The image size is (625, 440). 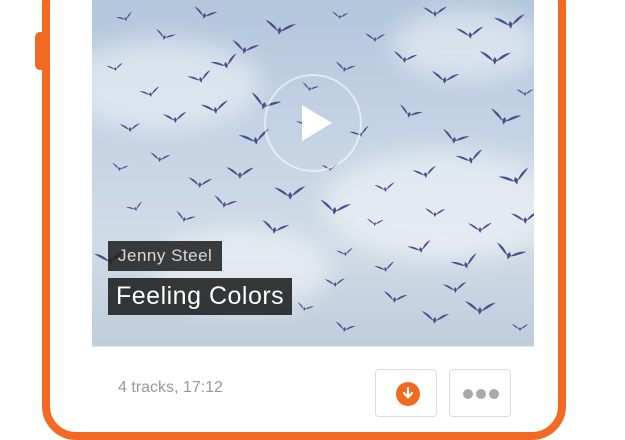 What do you see at coordinates (200, 296) in the screenshot?
I see `playlist-title: Feeling Colors` at bounding box center [200, 296].